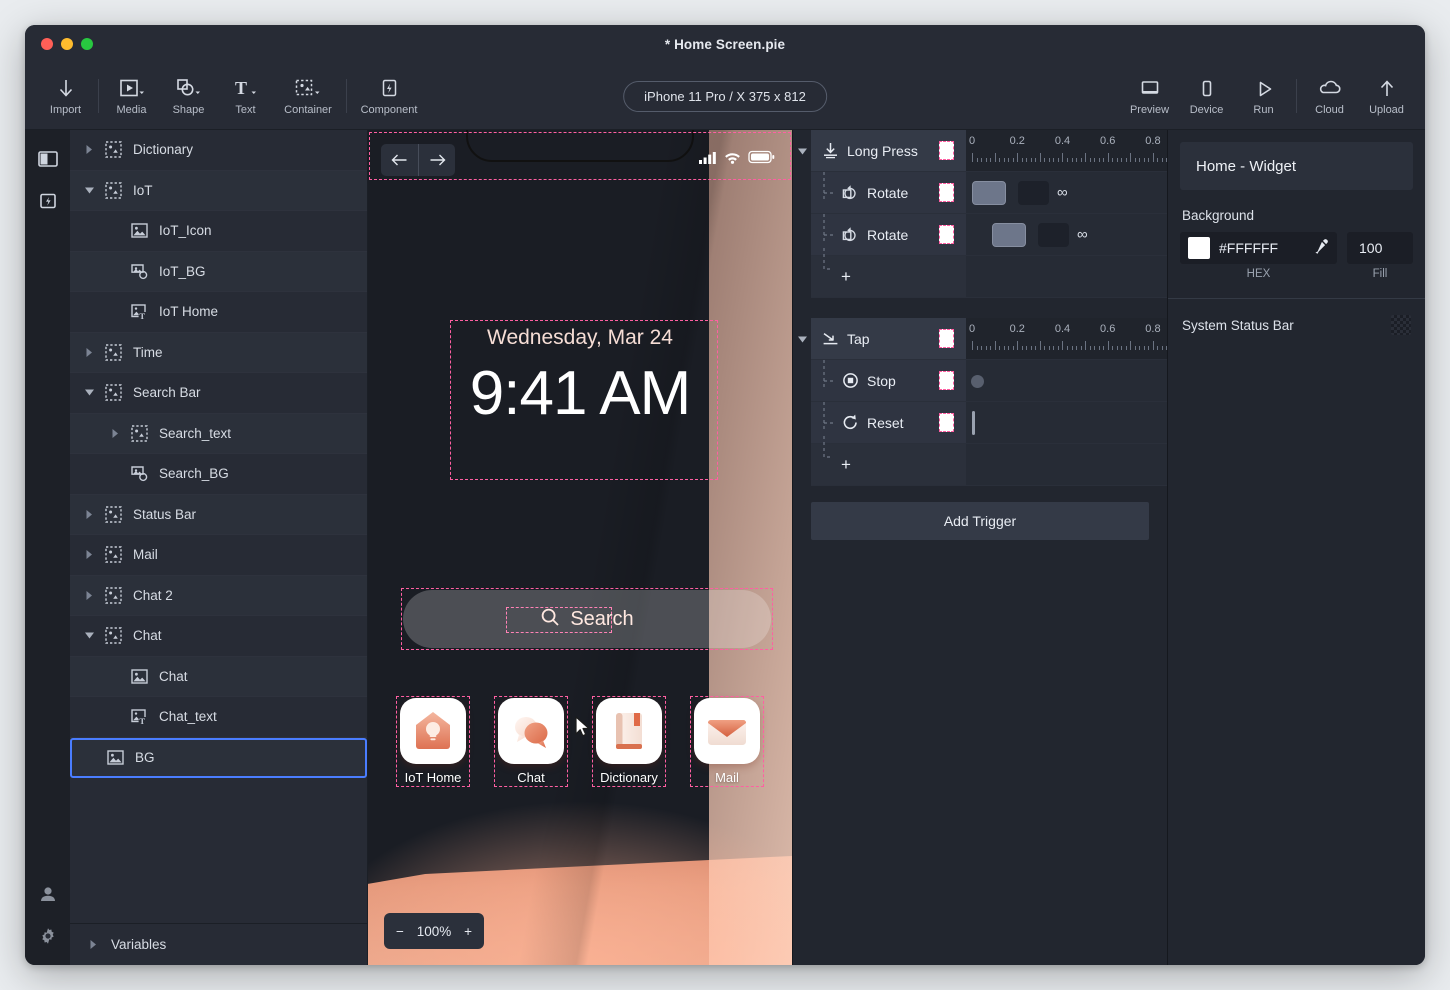 The height and width of the screenshot is (990, 1450). I want to click on device-button: Device, so click(1206, 96).